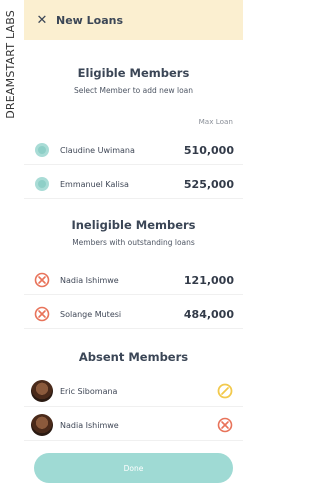 The height and width of the screenshot is (498, 320). I want to click on absent-section-header: Absent Members, so click(133, 357).